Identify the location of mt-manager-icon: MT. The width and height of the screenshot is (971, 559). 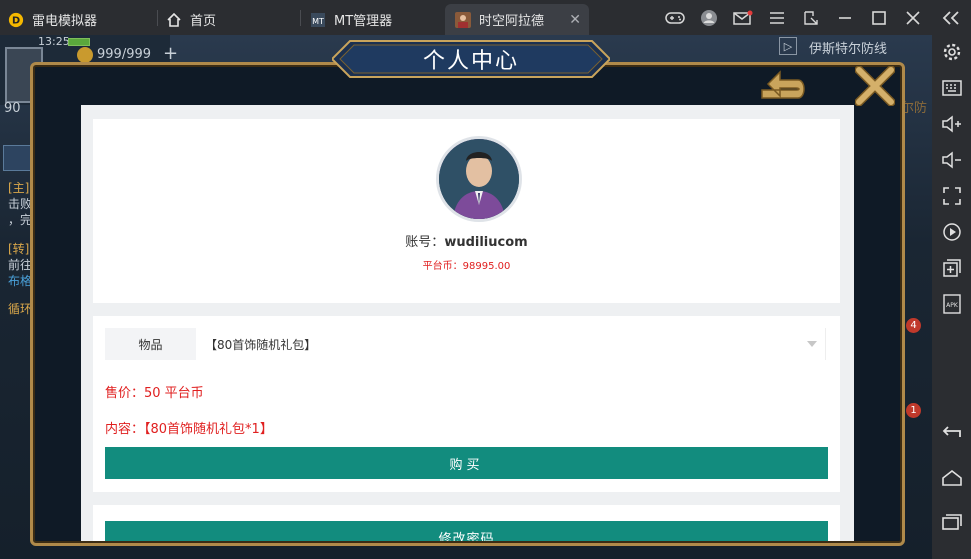
(318, 20).